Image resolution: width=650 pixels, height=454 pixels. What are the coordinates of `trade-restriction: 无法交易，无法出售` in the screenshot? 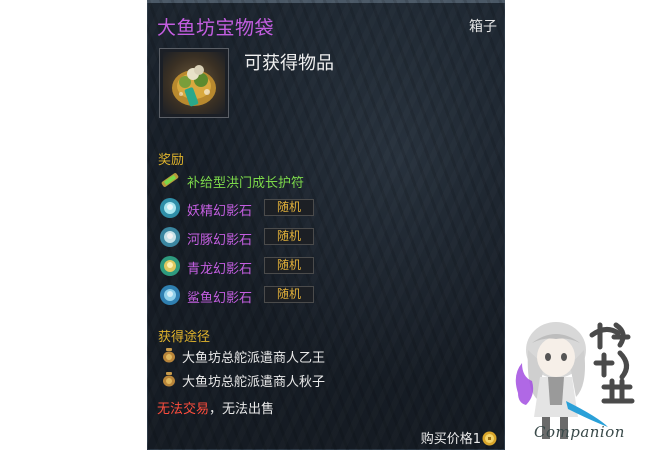 It's located at (215, 407).